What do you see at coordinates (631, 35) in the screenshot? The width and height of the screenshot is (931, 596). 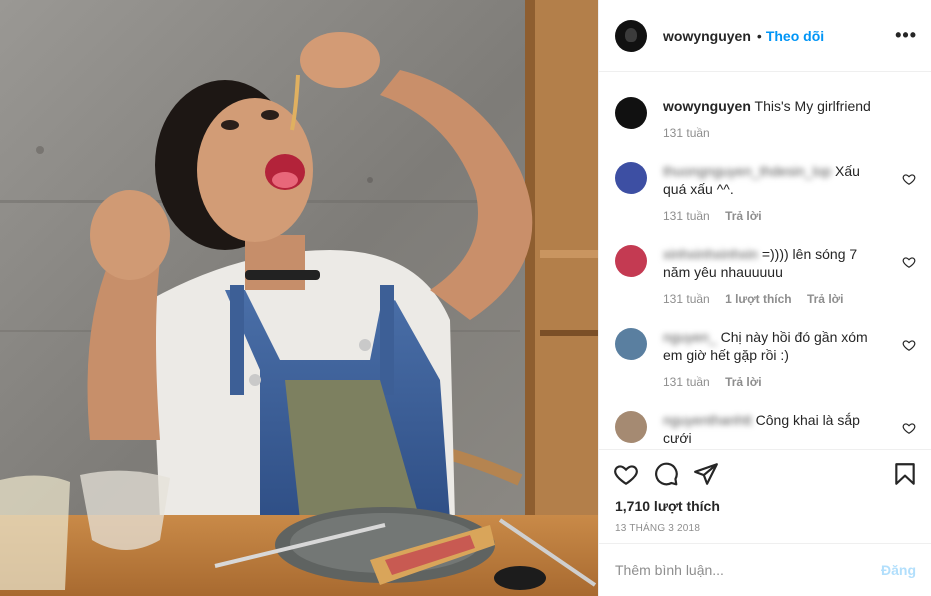 I see `author-avatar` at bounding box center [631, 35].